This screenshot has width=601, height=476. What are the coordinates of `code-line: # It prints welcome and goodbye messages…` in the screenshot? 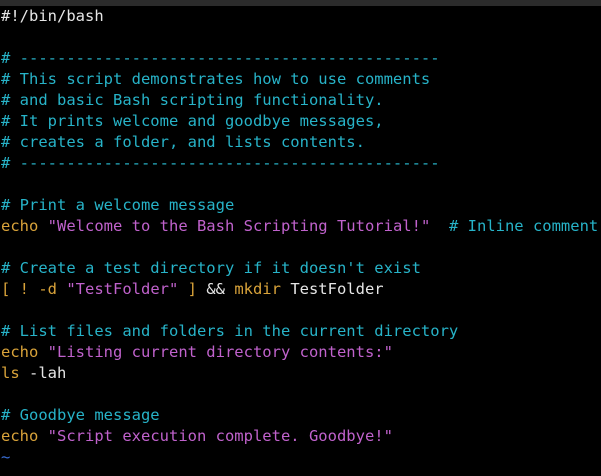 It's located at (300, 121).